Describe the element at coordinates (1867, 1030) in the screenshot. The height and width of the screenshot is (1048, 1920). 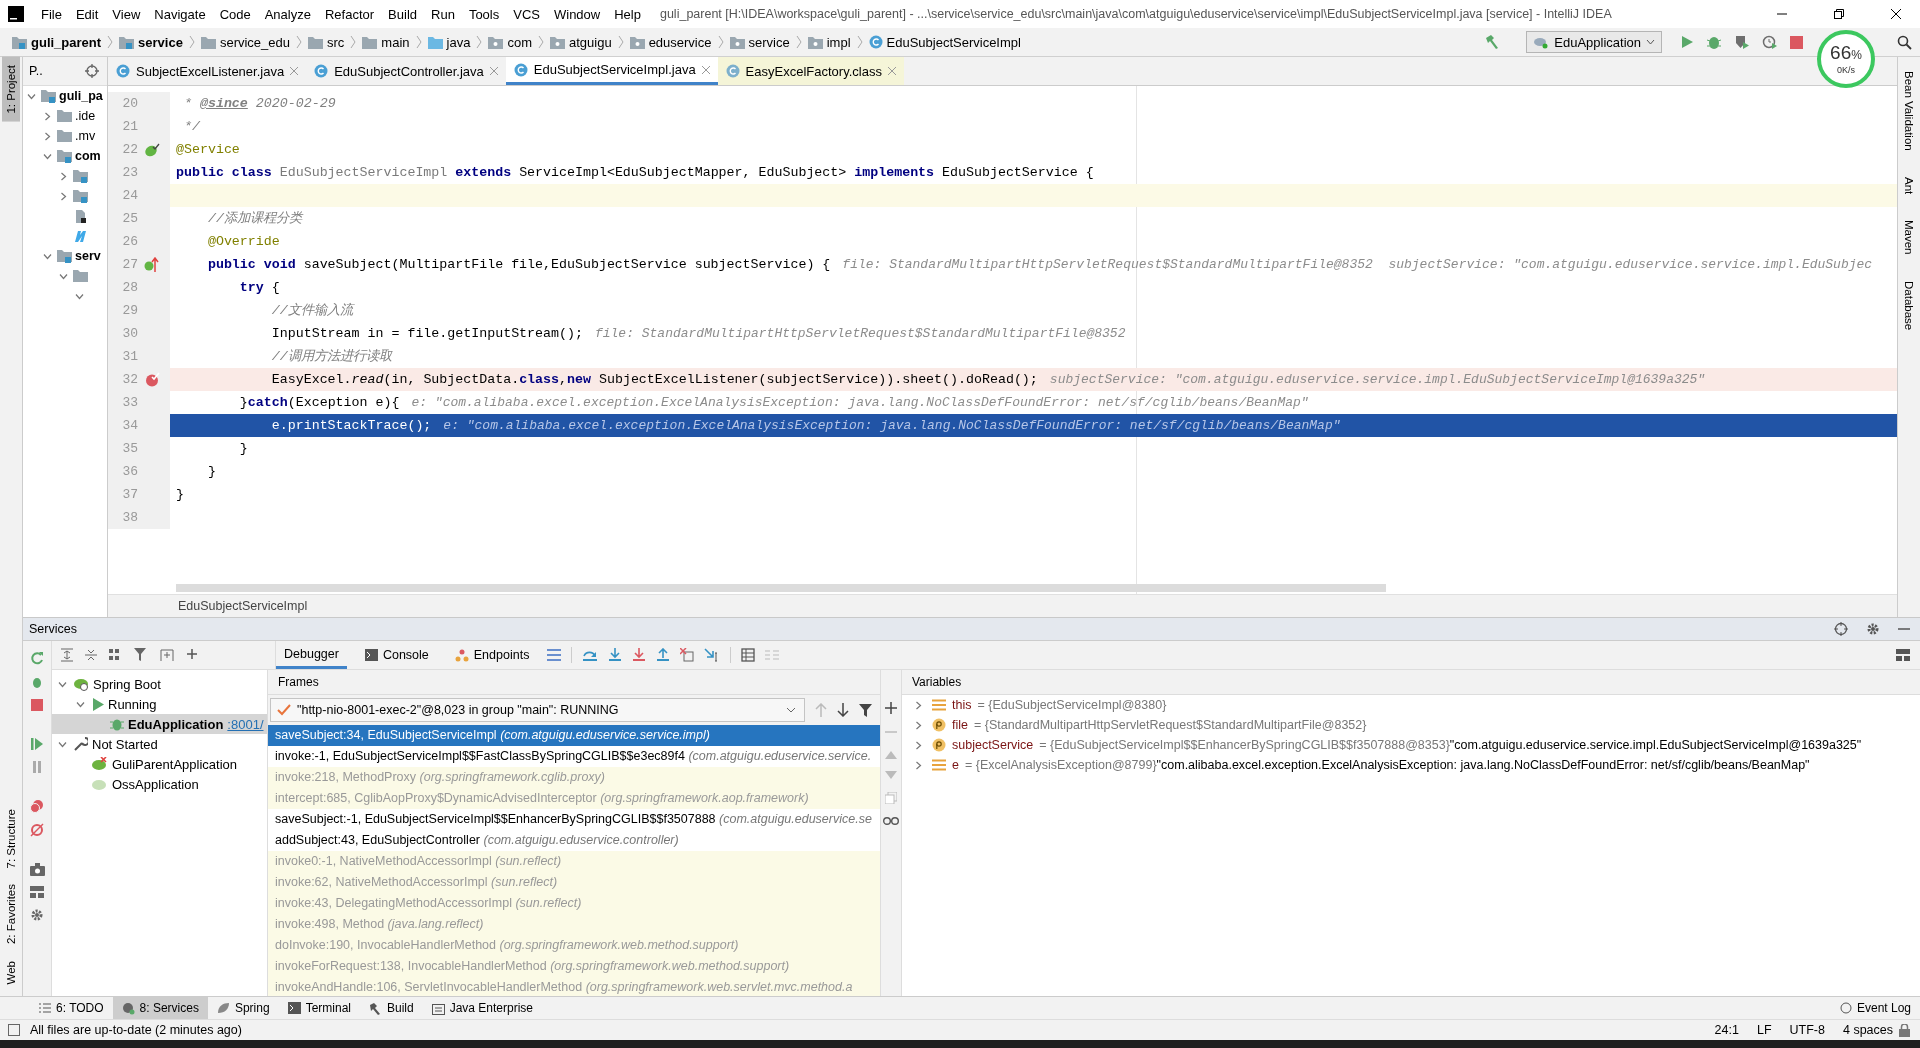
I see `indent-setting: 4 spaces` at that location.